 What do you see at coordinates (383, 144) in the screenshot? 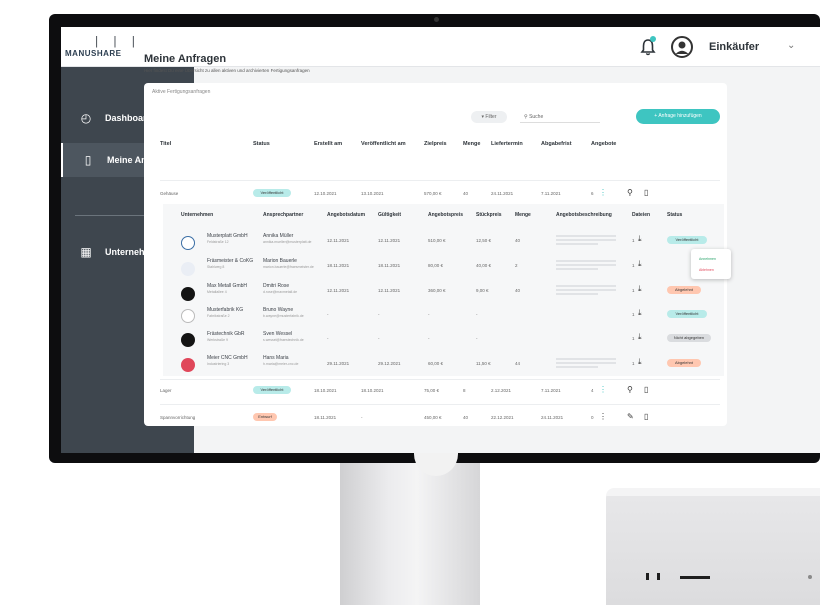
I see `header-veroeffentlicht: Veröffentlicht am` at bounding box center [383, 144].